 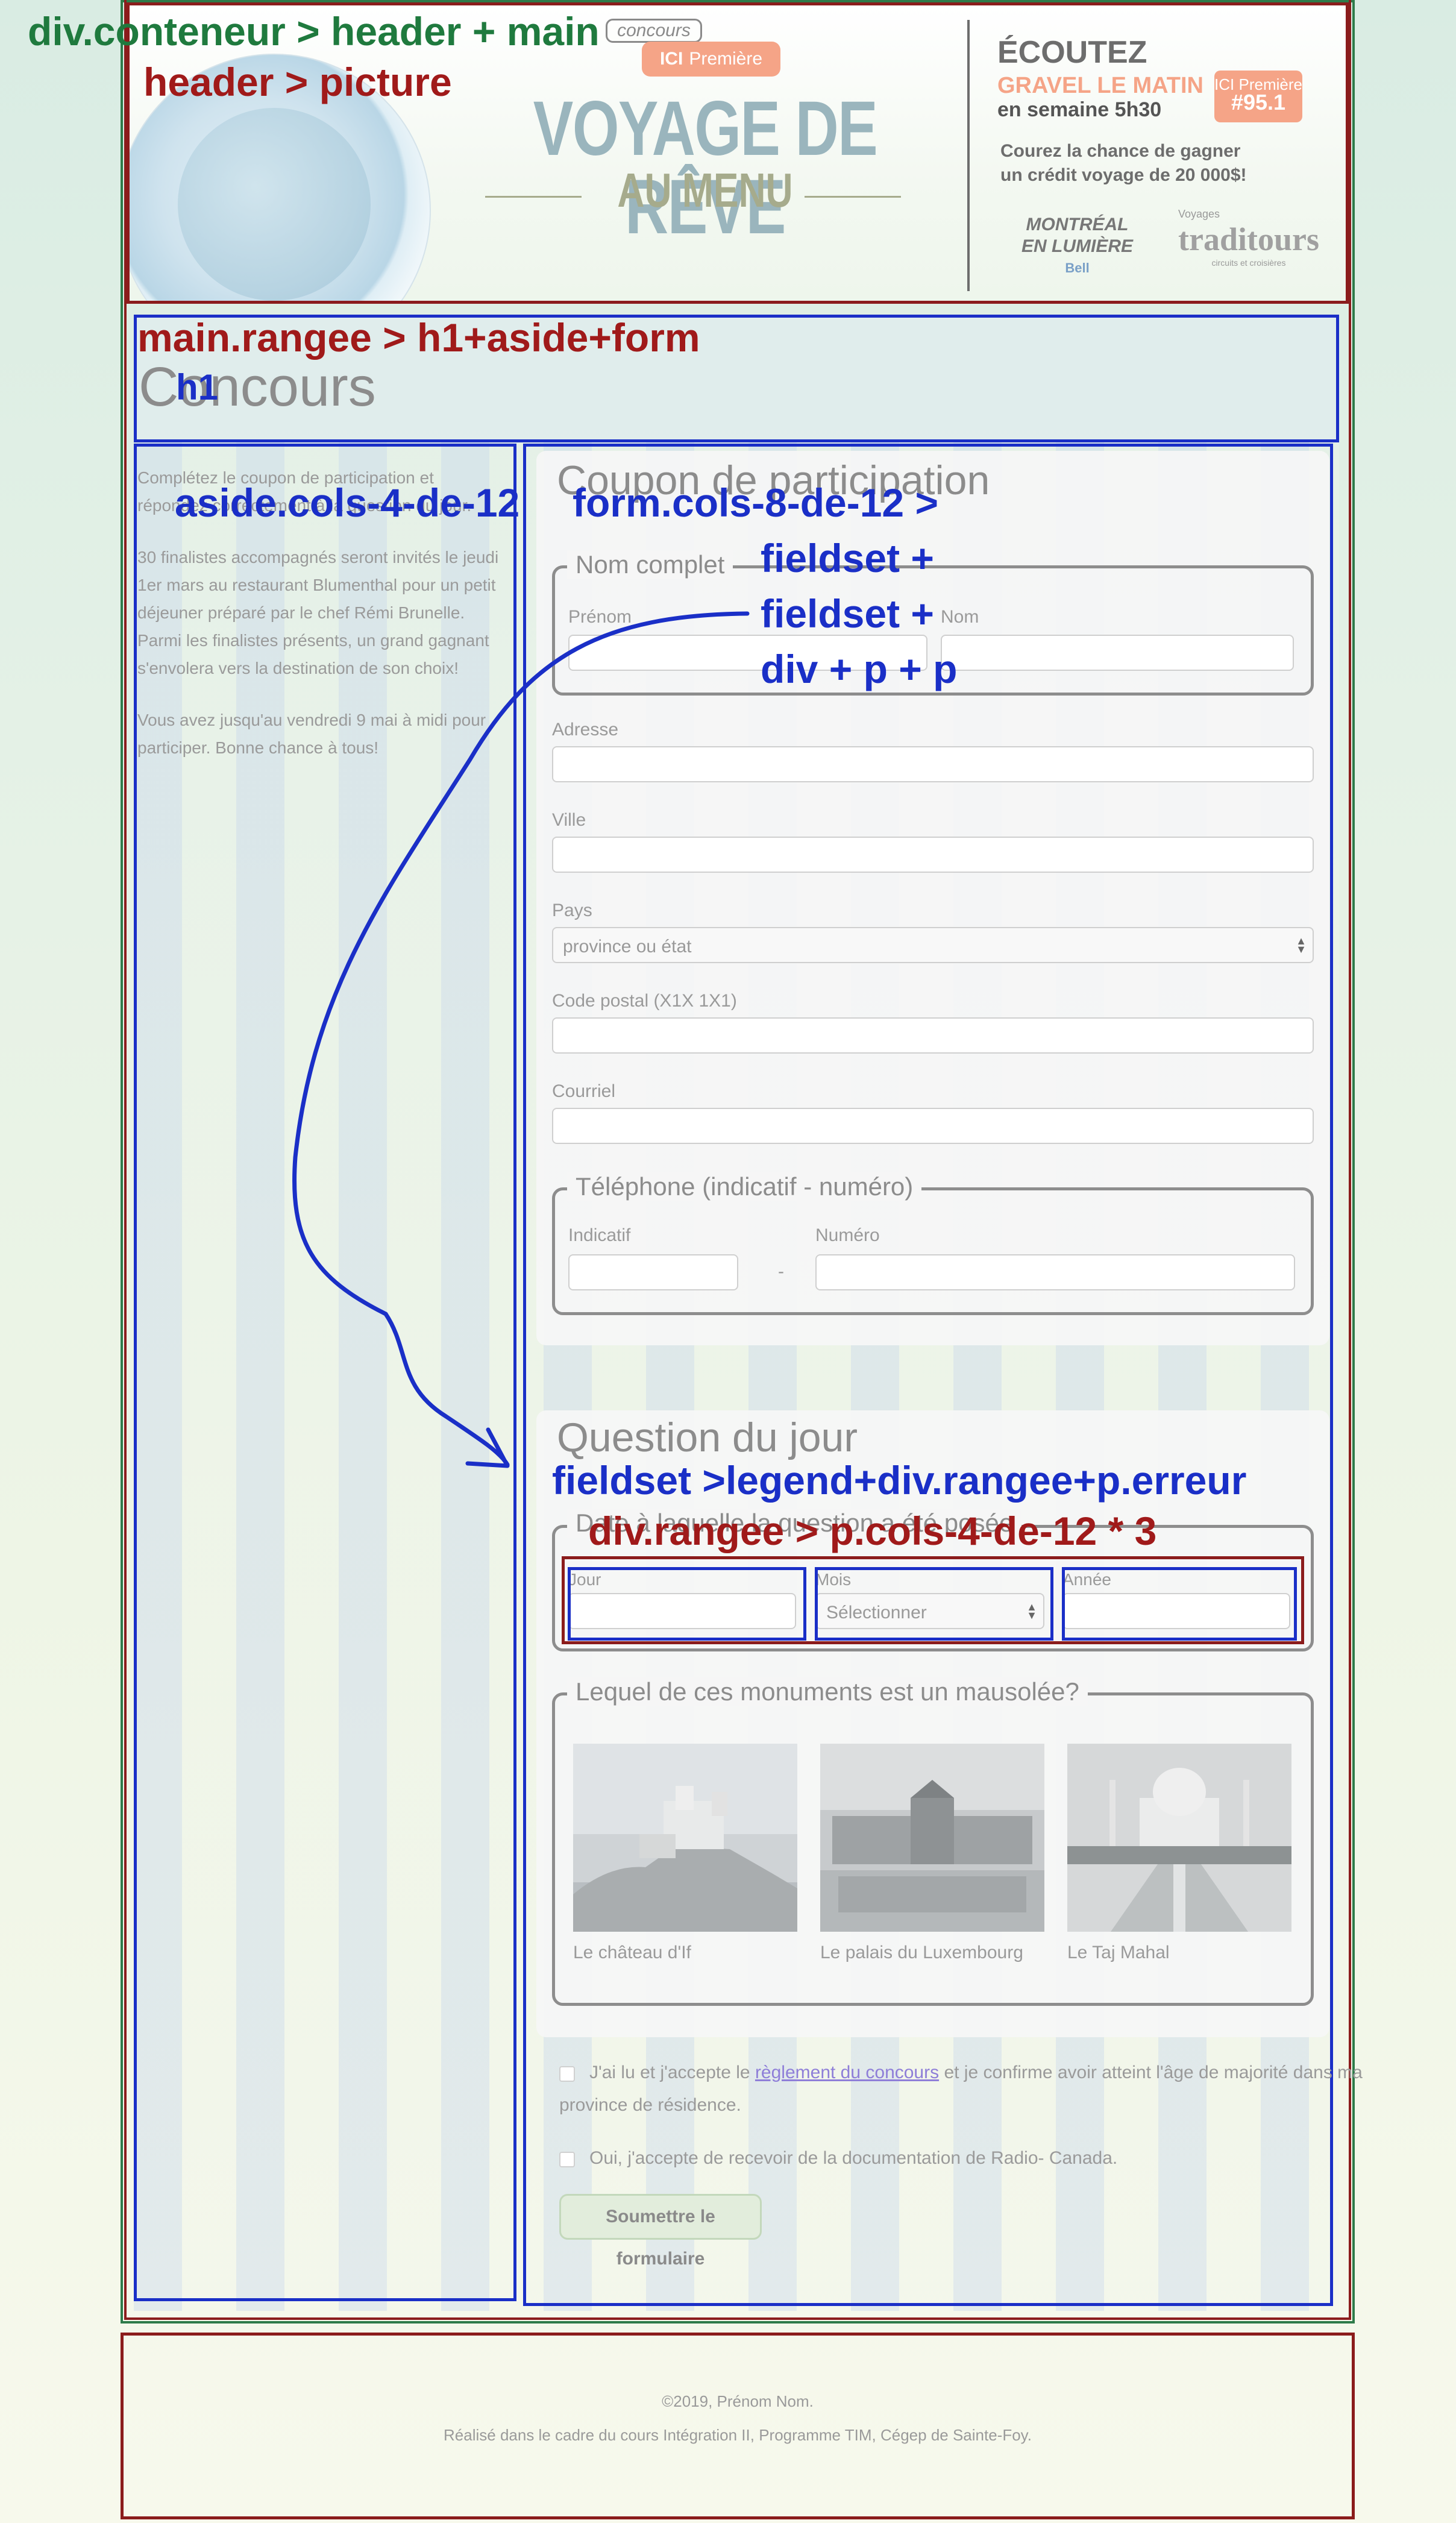 What do you see at coordinates (847, 1235) in the screenshot?
I see `numero-label: Numéro` at bounding box center [847, 1235].